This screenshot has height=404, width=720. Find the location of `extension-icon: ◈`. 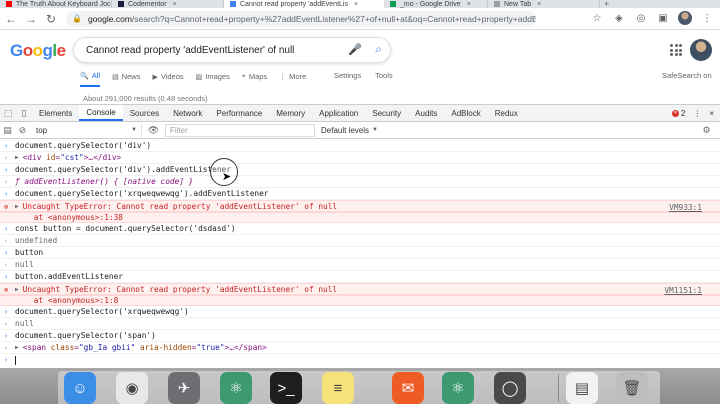

extension-icon: ◈ is located at coordinates (619, 18).